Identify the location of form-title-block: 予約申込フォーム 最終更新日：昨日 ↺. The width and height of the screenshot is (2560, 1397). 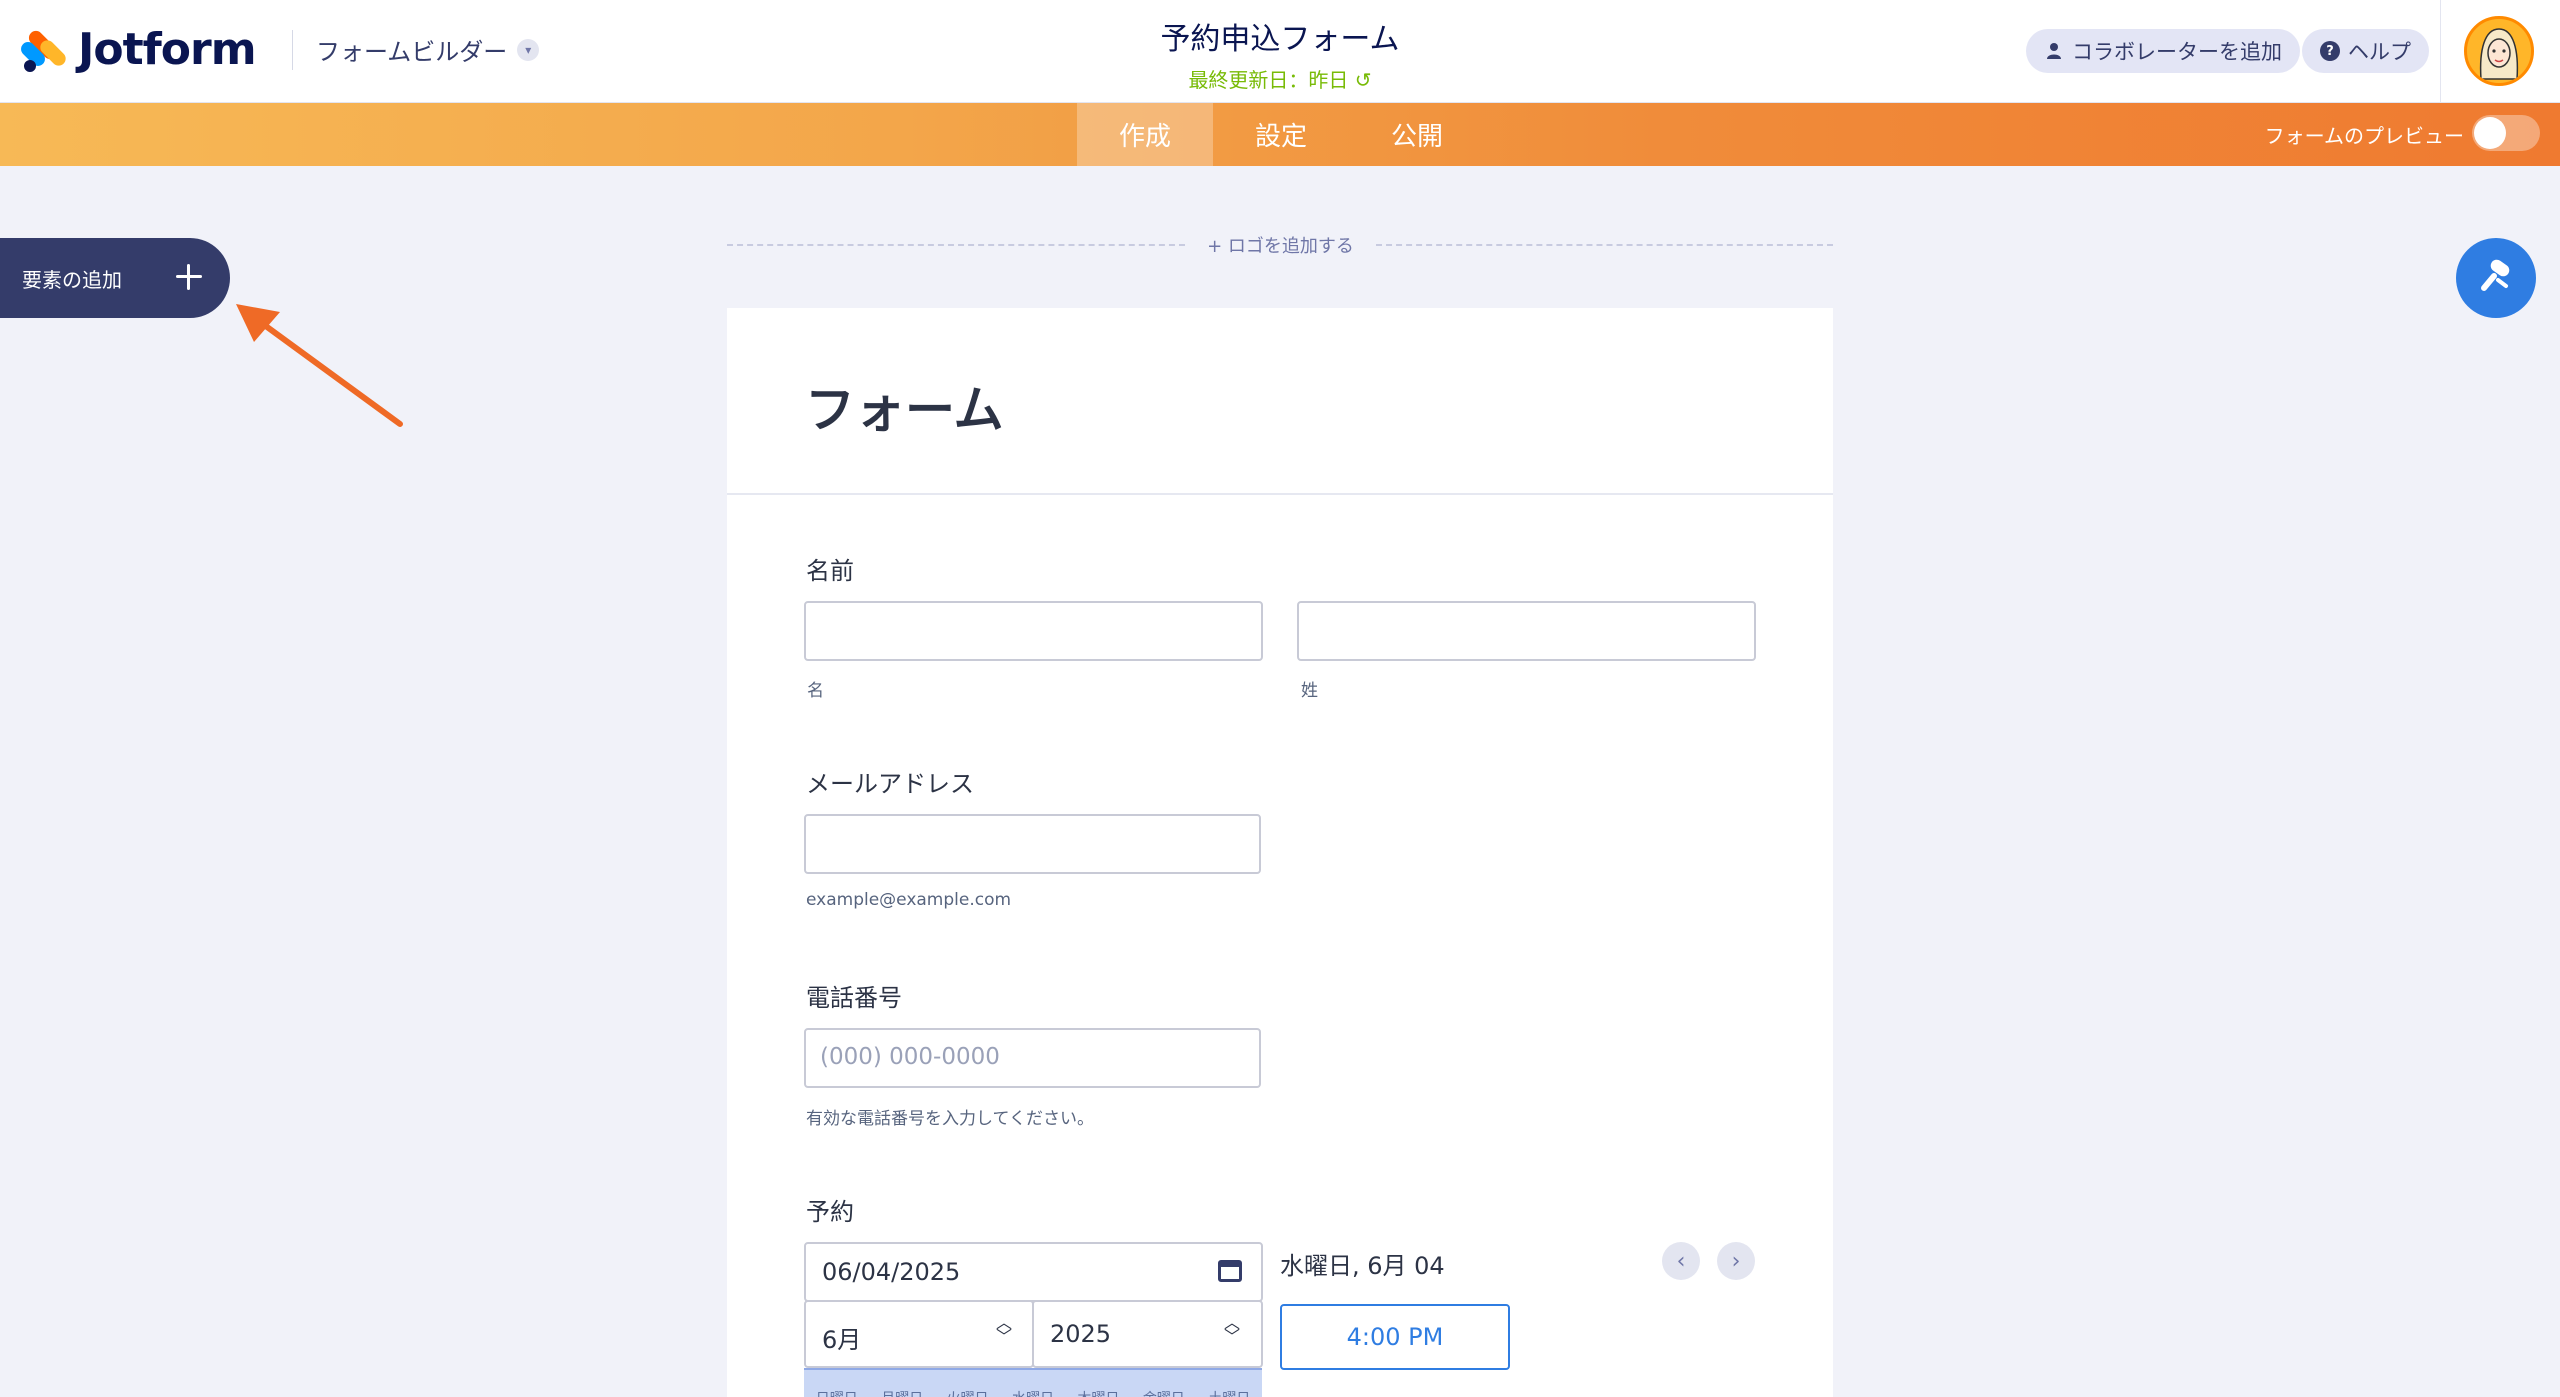
(1280, 53).